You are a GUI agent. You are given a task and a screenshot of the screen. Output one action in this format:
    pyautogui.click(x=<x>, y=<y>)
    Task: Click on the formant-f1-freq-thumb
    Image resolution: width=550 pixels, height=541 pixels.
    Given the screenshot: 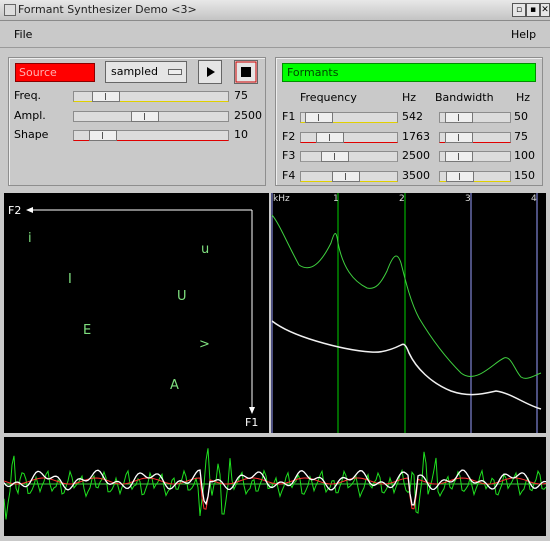 What is the action you would take?
    pyautogui.click(x=319, y=117)
    